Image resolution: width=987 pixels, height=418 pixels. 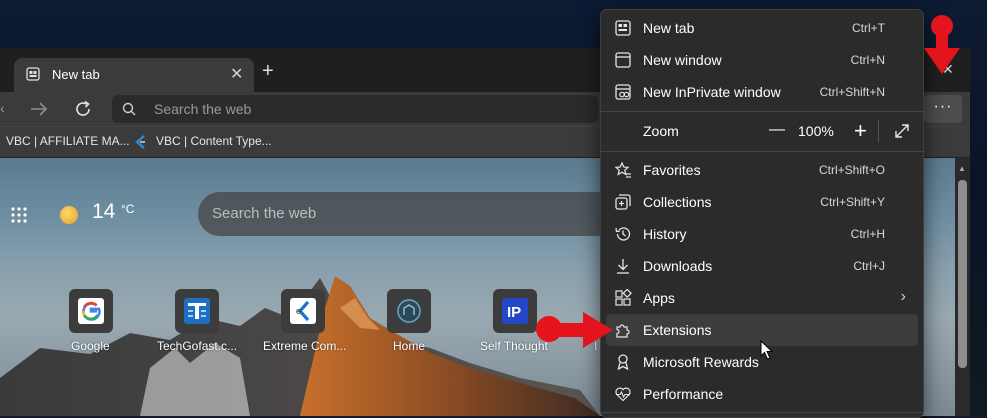 What do you see at coordinates (298, 311) in the screenshot?
I see `svg-text: e` at bounding box center [298, 311].